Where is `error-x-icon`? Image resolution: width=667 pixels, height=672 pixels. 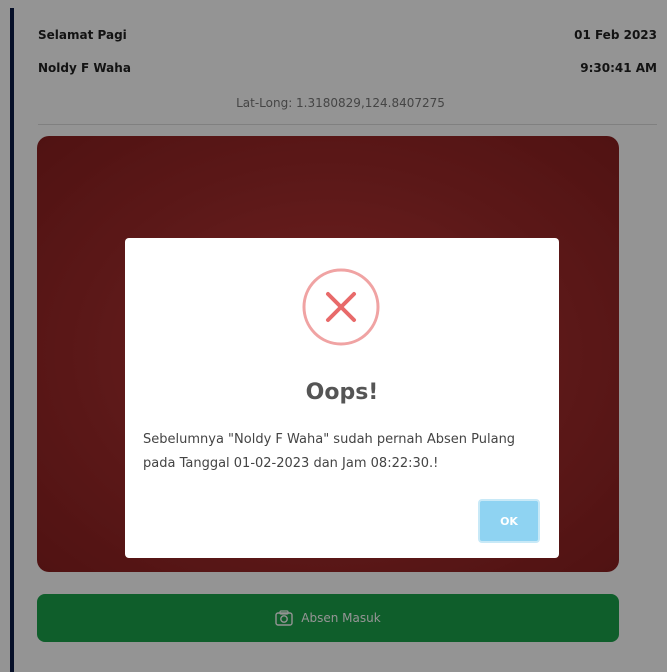 error-x-icon is located at coordinates (341, 307).